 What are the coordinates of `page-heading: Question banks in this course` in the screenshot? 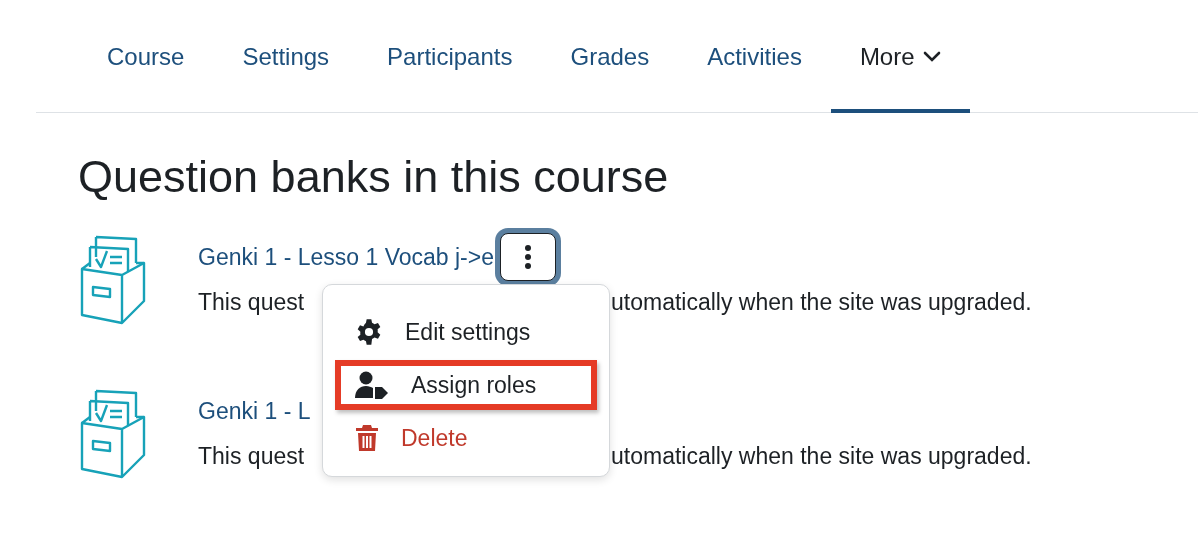 It's located at (374, 177).